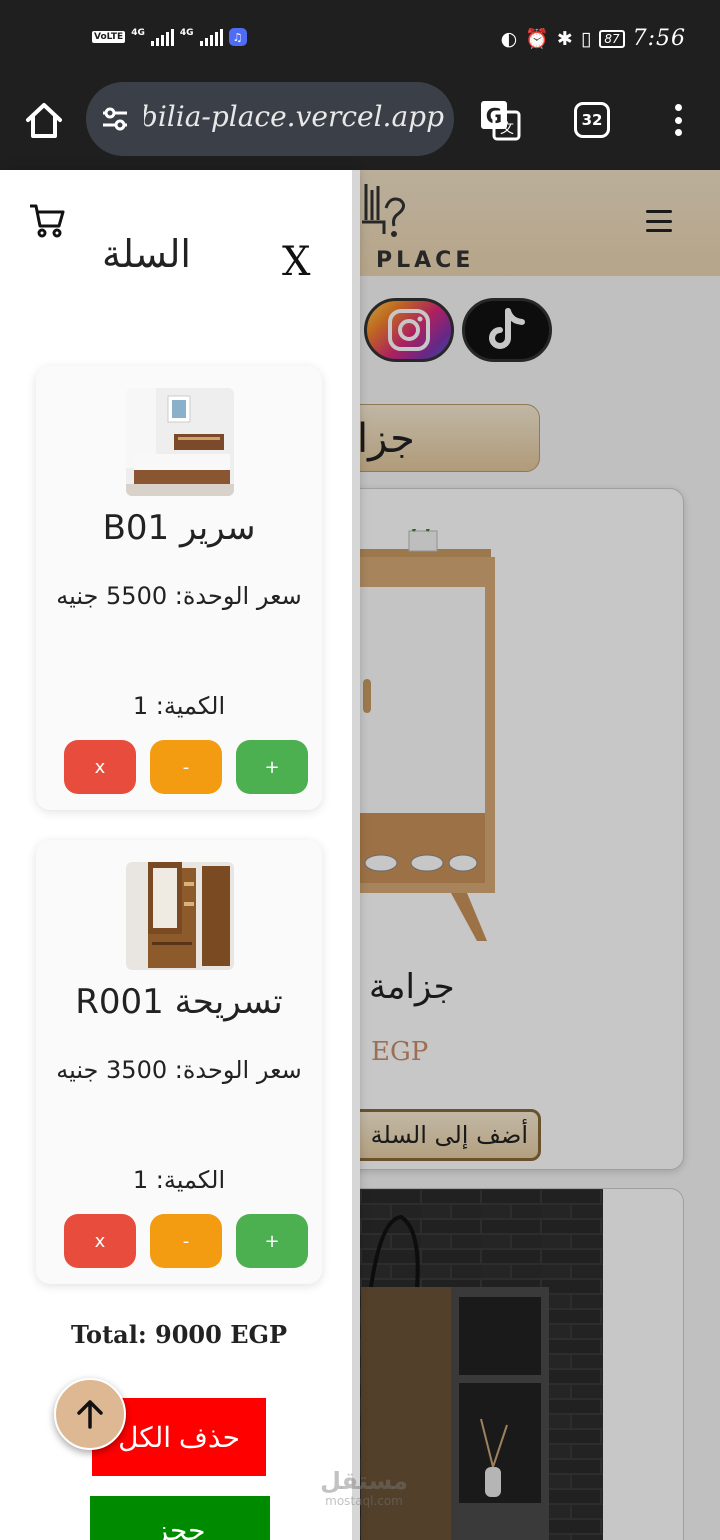  Describe the element at coordinates (237, 37) in the screenshot. I see `music-app-icon: ♫` at that location.